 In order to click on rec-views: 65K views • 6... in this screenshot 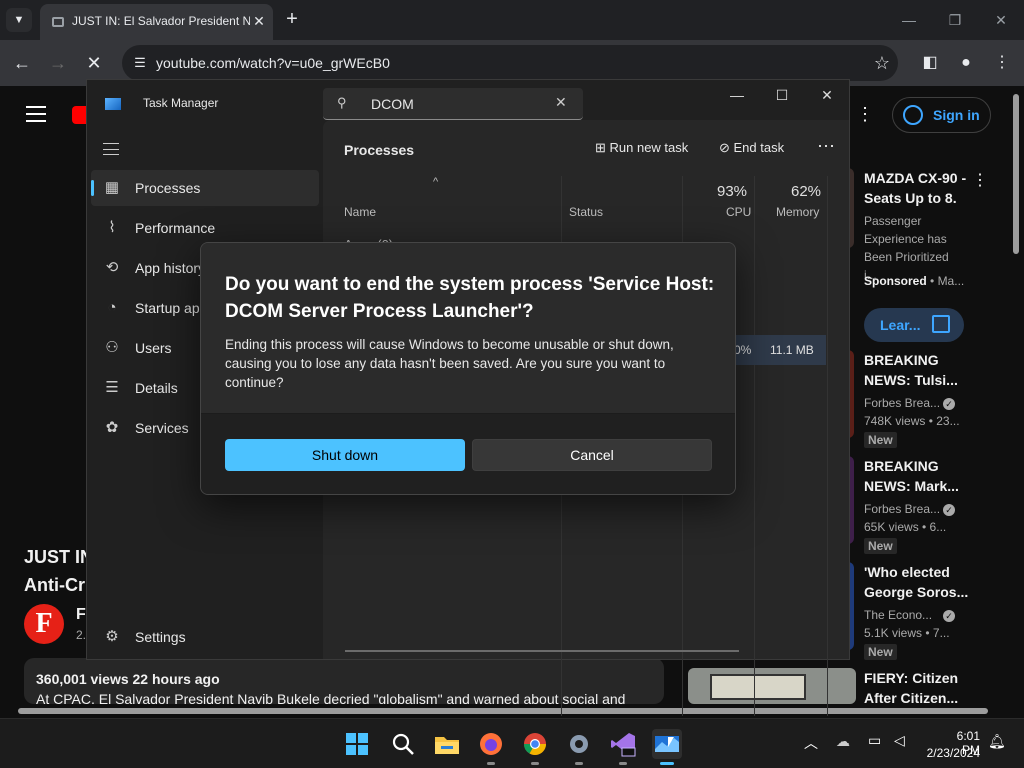, I will do `click(905, 527)`.